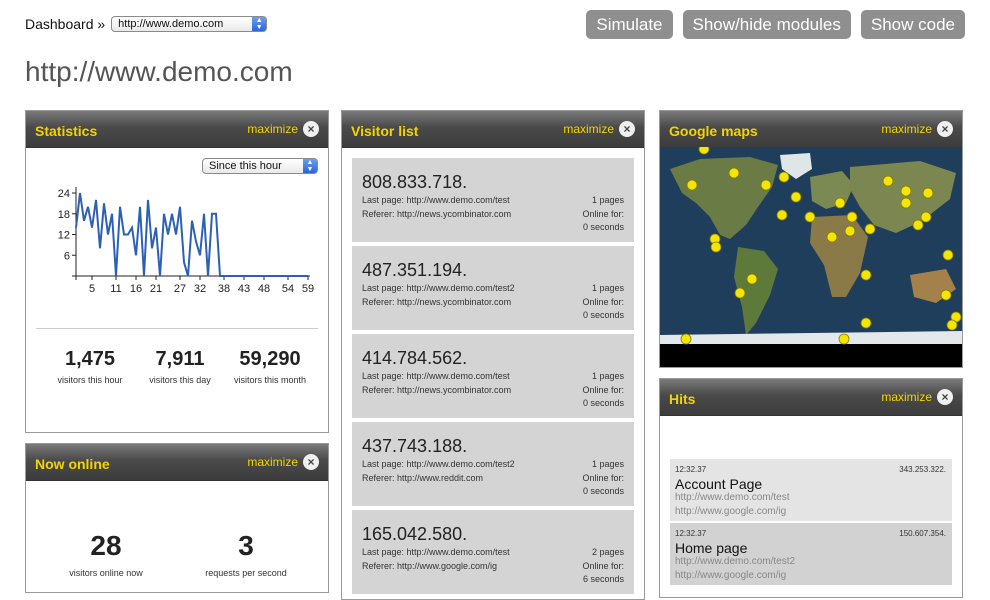 The height and width of the screenshot is (600, 990). I want to click on visitor-referer: Referer: http://news.ycombinator.com, so click(437, 390).